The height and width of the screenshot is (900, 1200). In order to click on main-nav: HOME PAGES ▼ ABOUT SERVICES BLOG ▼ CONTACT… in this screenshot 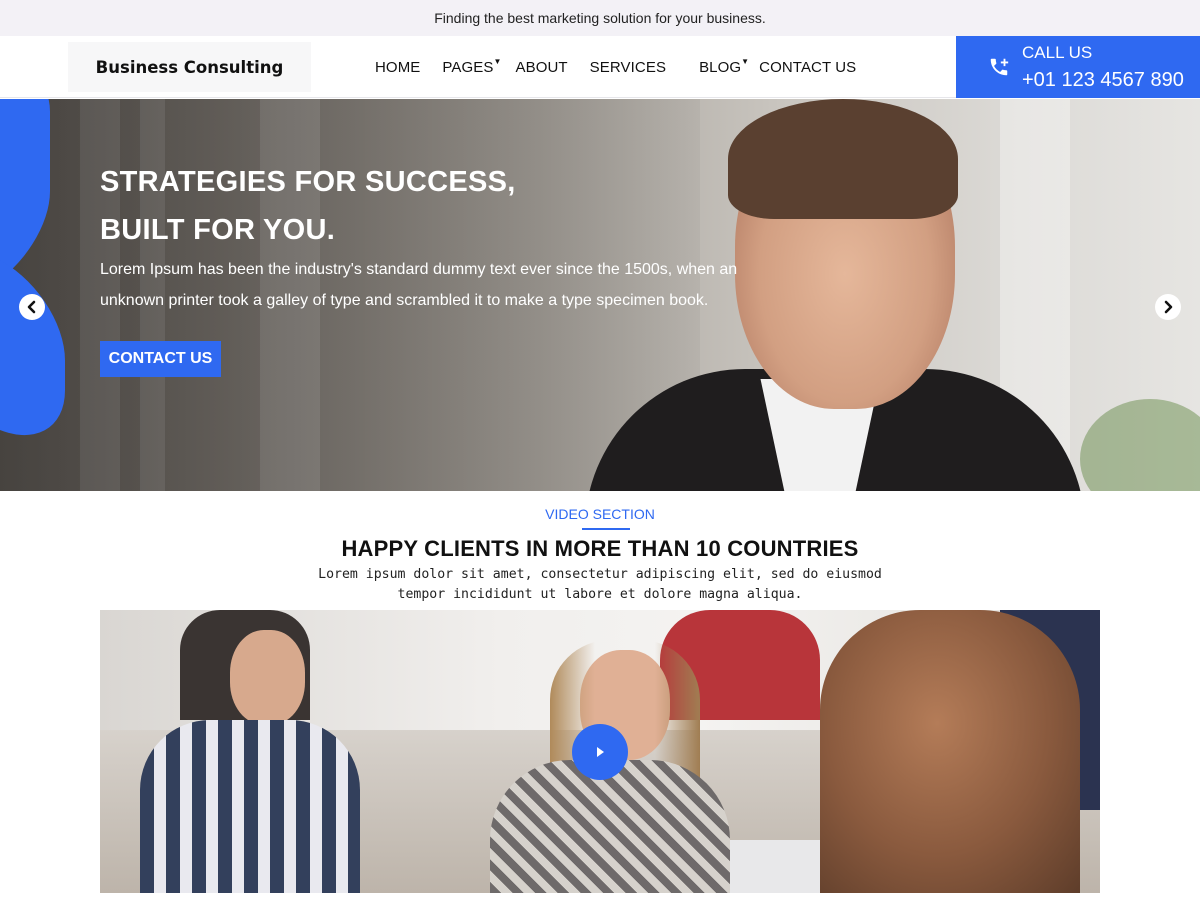, I will do `click(626, 67)`.